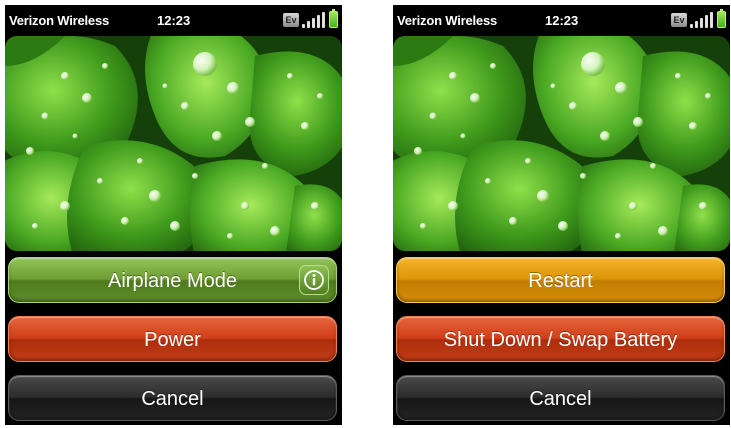 This screenshot has height=428, width=731. I want to click on power-label: Power, so click(172, 340).